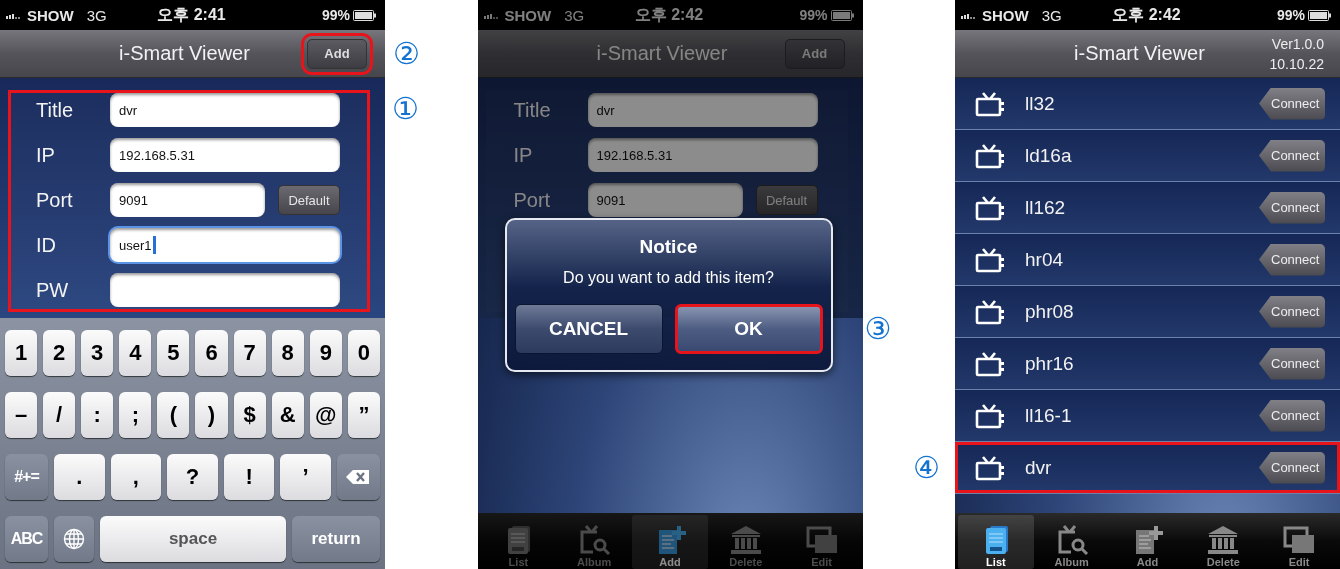 The image size is (1340, 569). I want to click on key: ”, so click(363, 415).